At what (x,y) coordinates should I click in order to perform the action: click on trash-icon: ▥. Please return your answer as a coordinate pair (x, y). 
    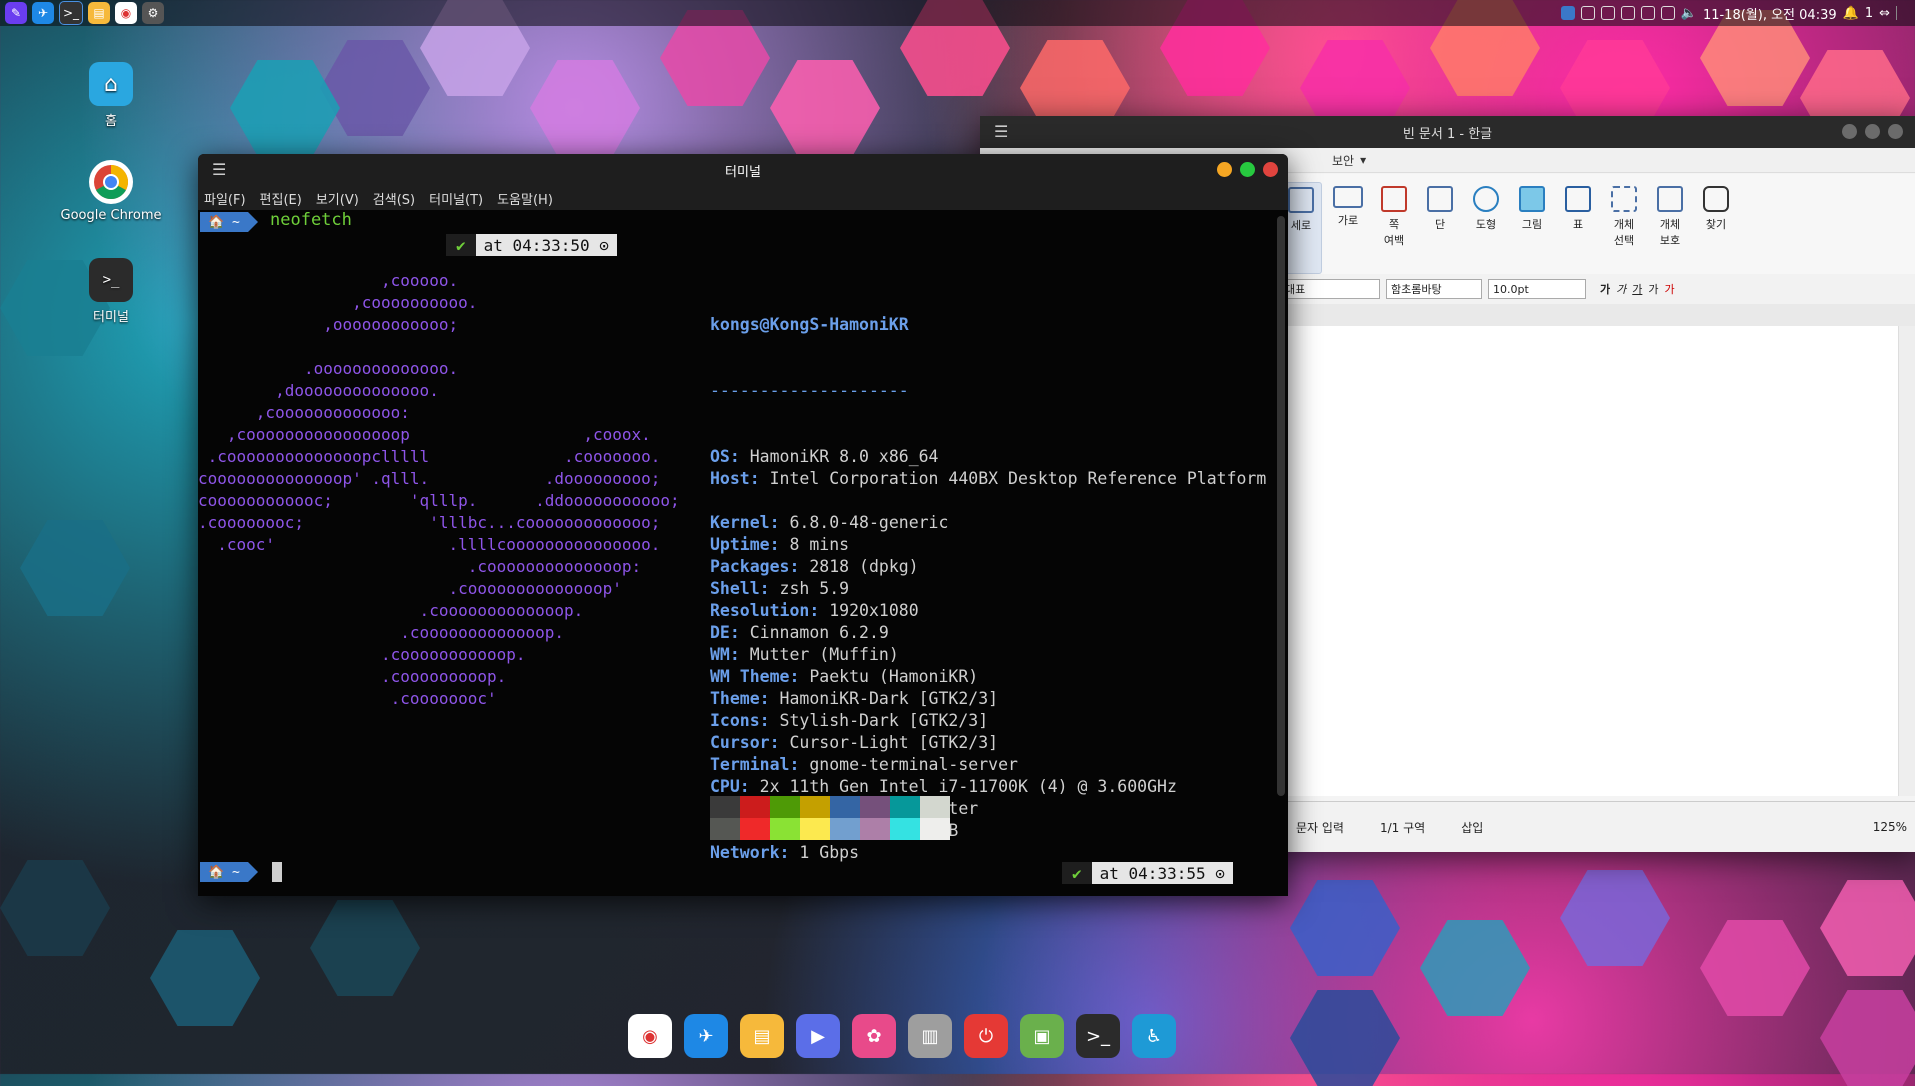
    Looking at the image, I should click on (930, 1036).